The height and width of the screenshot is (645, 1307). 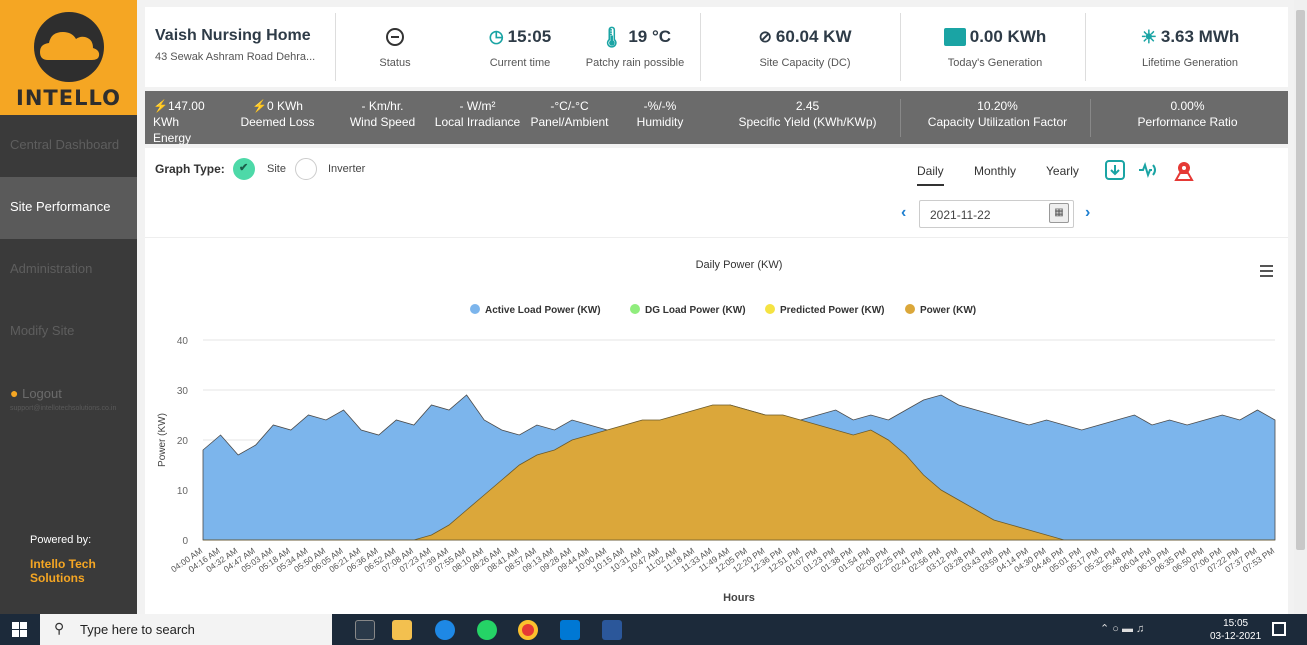 I want to click on legend-item: Active Load Power (KW), so click(x=543, y=310).